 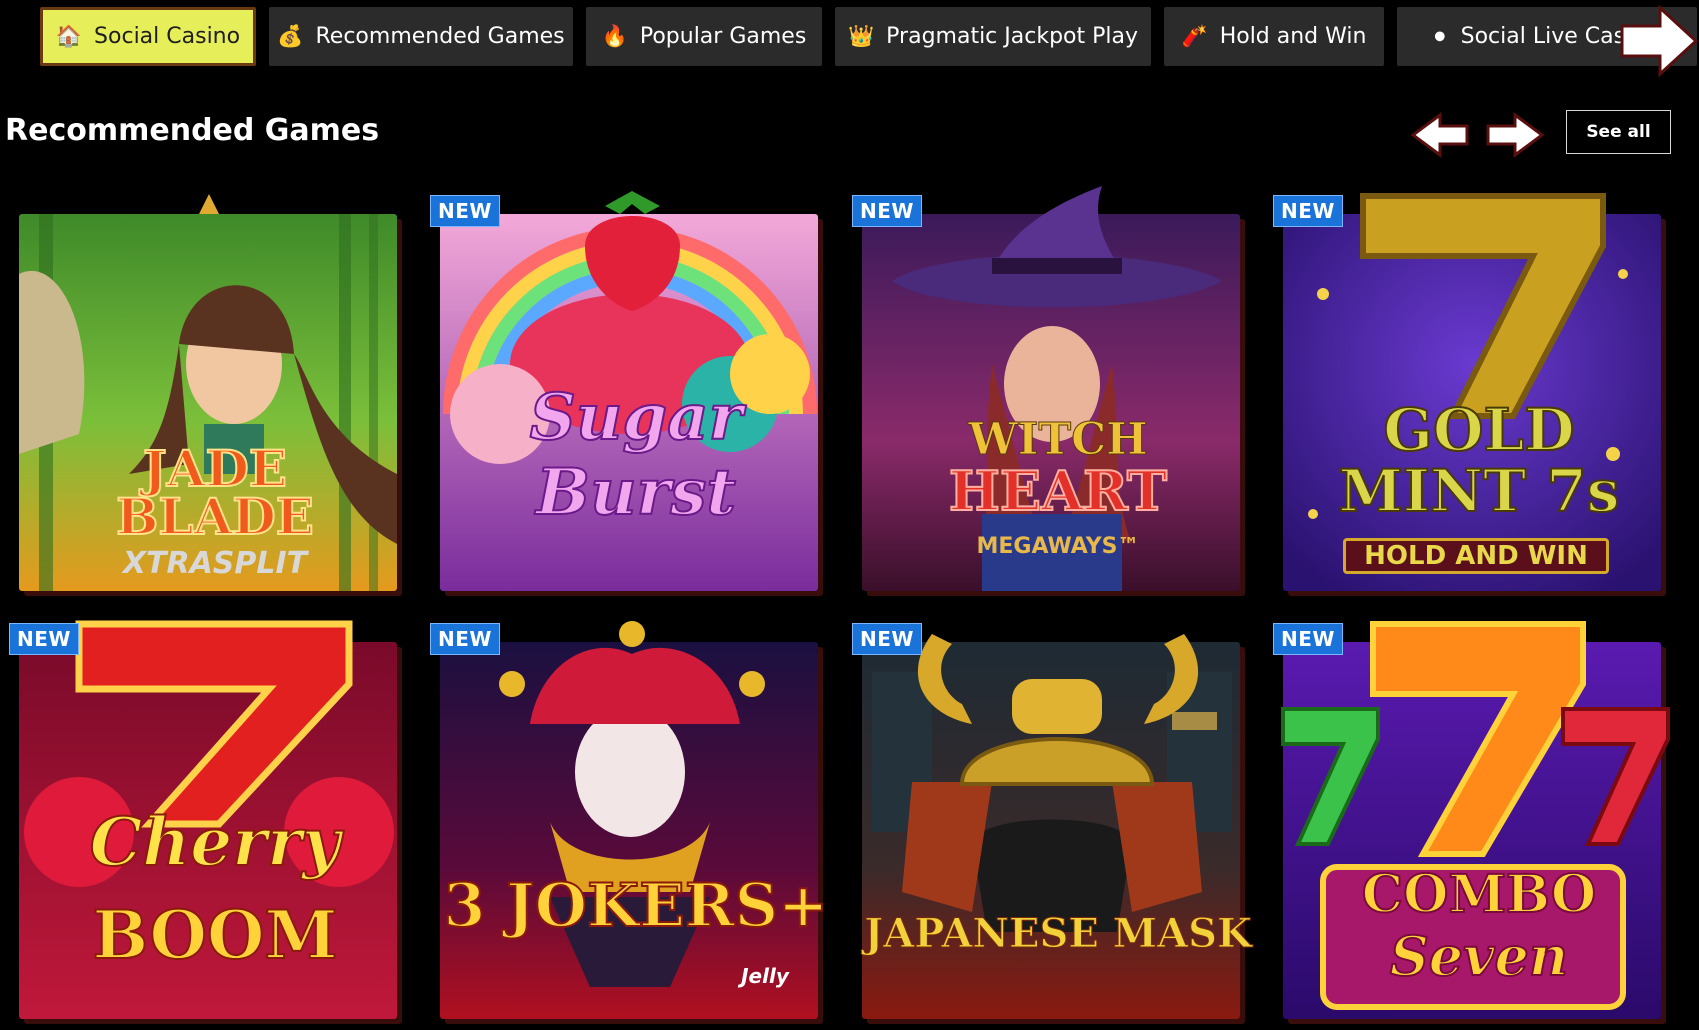 What do you see at coordinates (1474, 816) in the screenshot?
I see `game-card-combo-seven: COMBO Seven NEW` at bounding box center [1474, 816].